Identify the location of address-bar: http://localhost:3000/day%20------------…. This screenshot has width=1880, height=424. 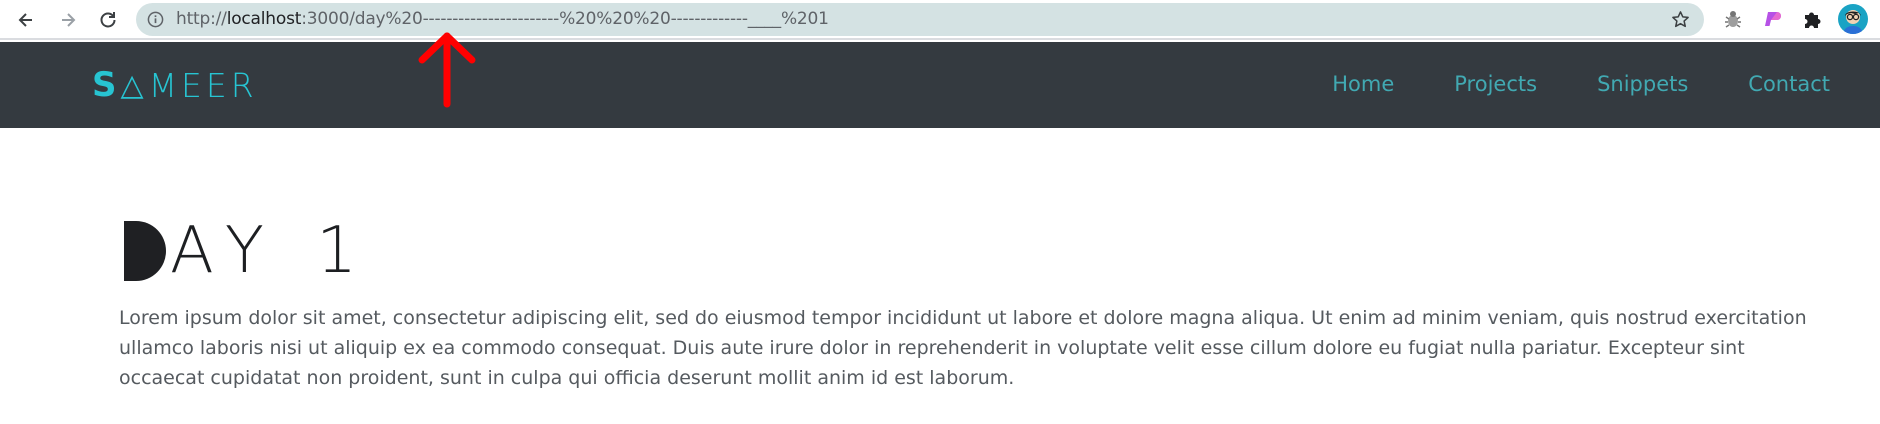
(920, 19).